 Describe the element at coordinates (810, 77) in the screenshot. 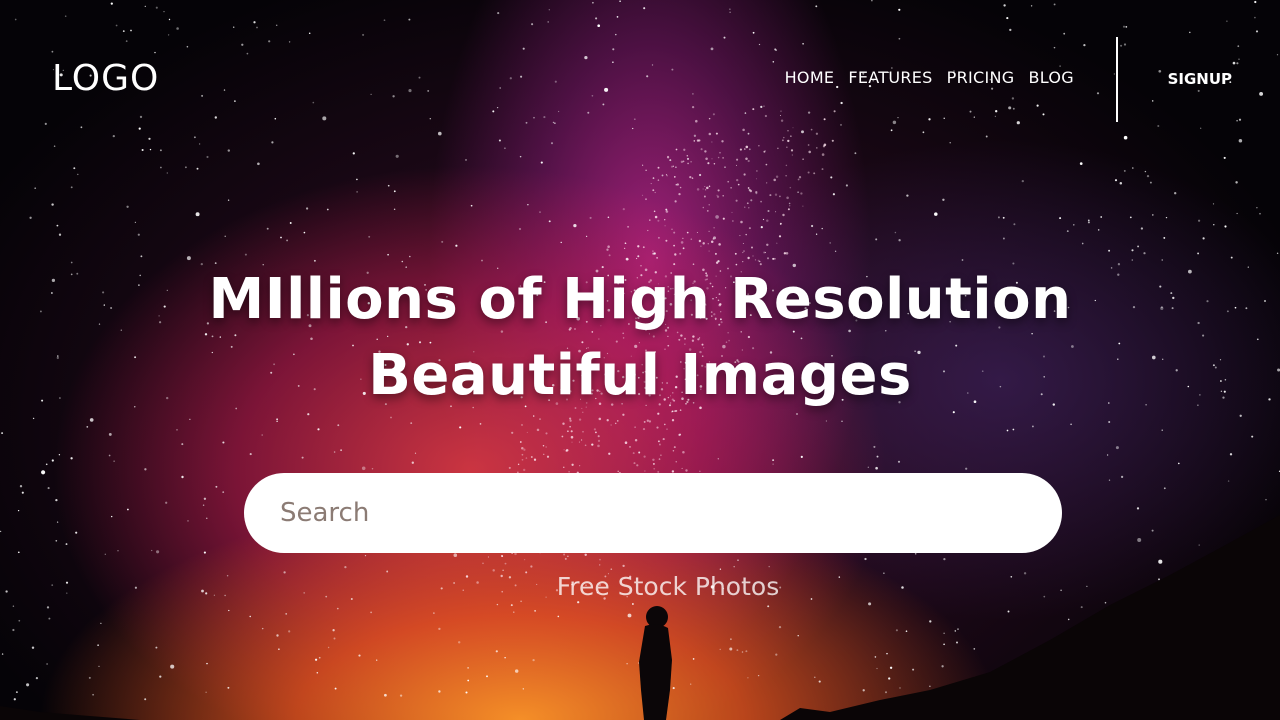

I see `nav-home-link: HOME` at that location.